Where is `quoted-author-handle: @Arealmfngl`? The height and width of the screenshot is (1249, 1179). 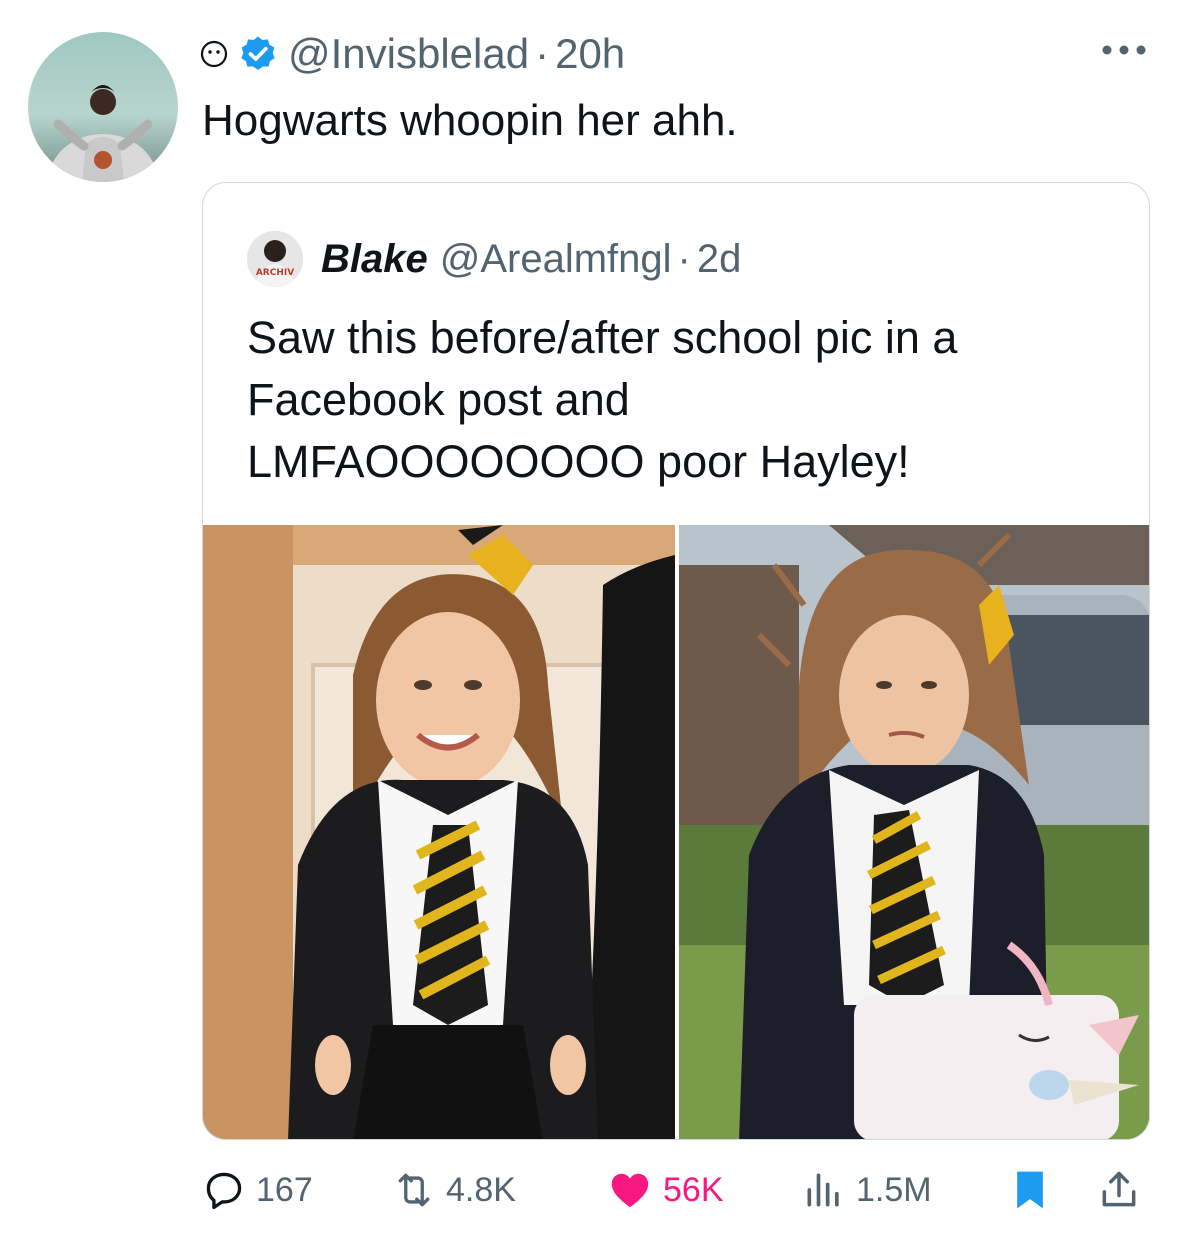 quoted-author-handle: @Arealmfngl is located at coordinates (556, 259).